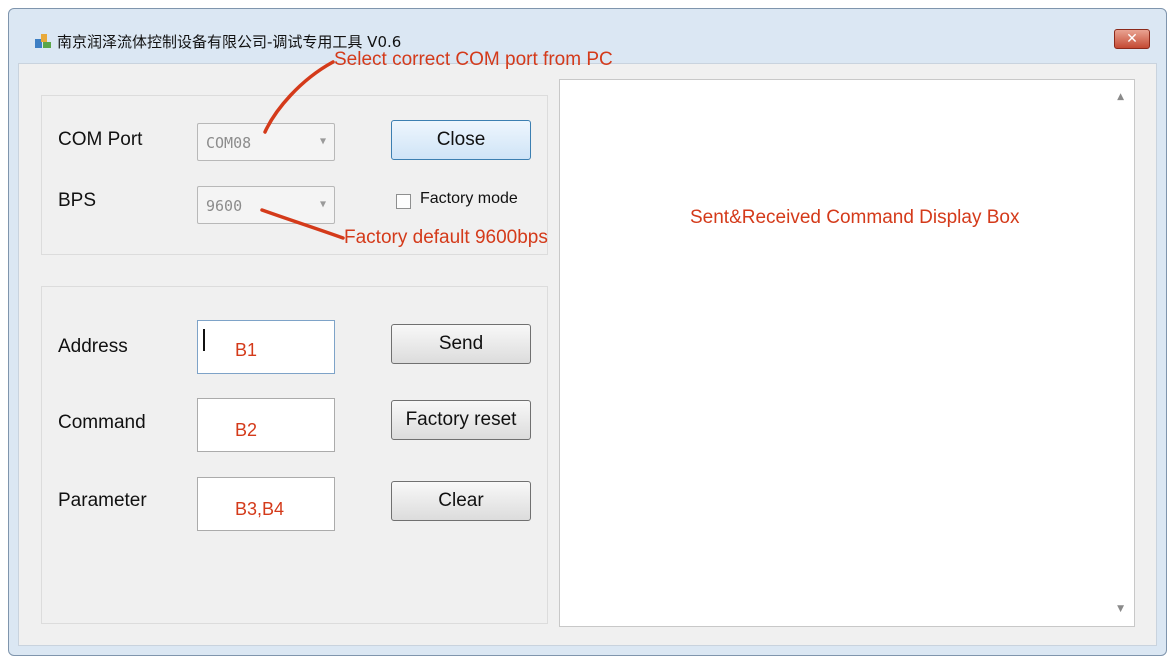  I want to click on parameter-note: B3,B4, so click(260, 509).